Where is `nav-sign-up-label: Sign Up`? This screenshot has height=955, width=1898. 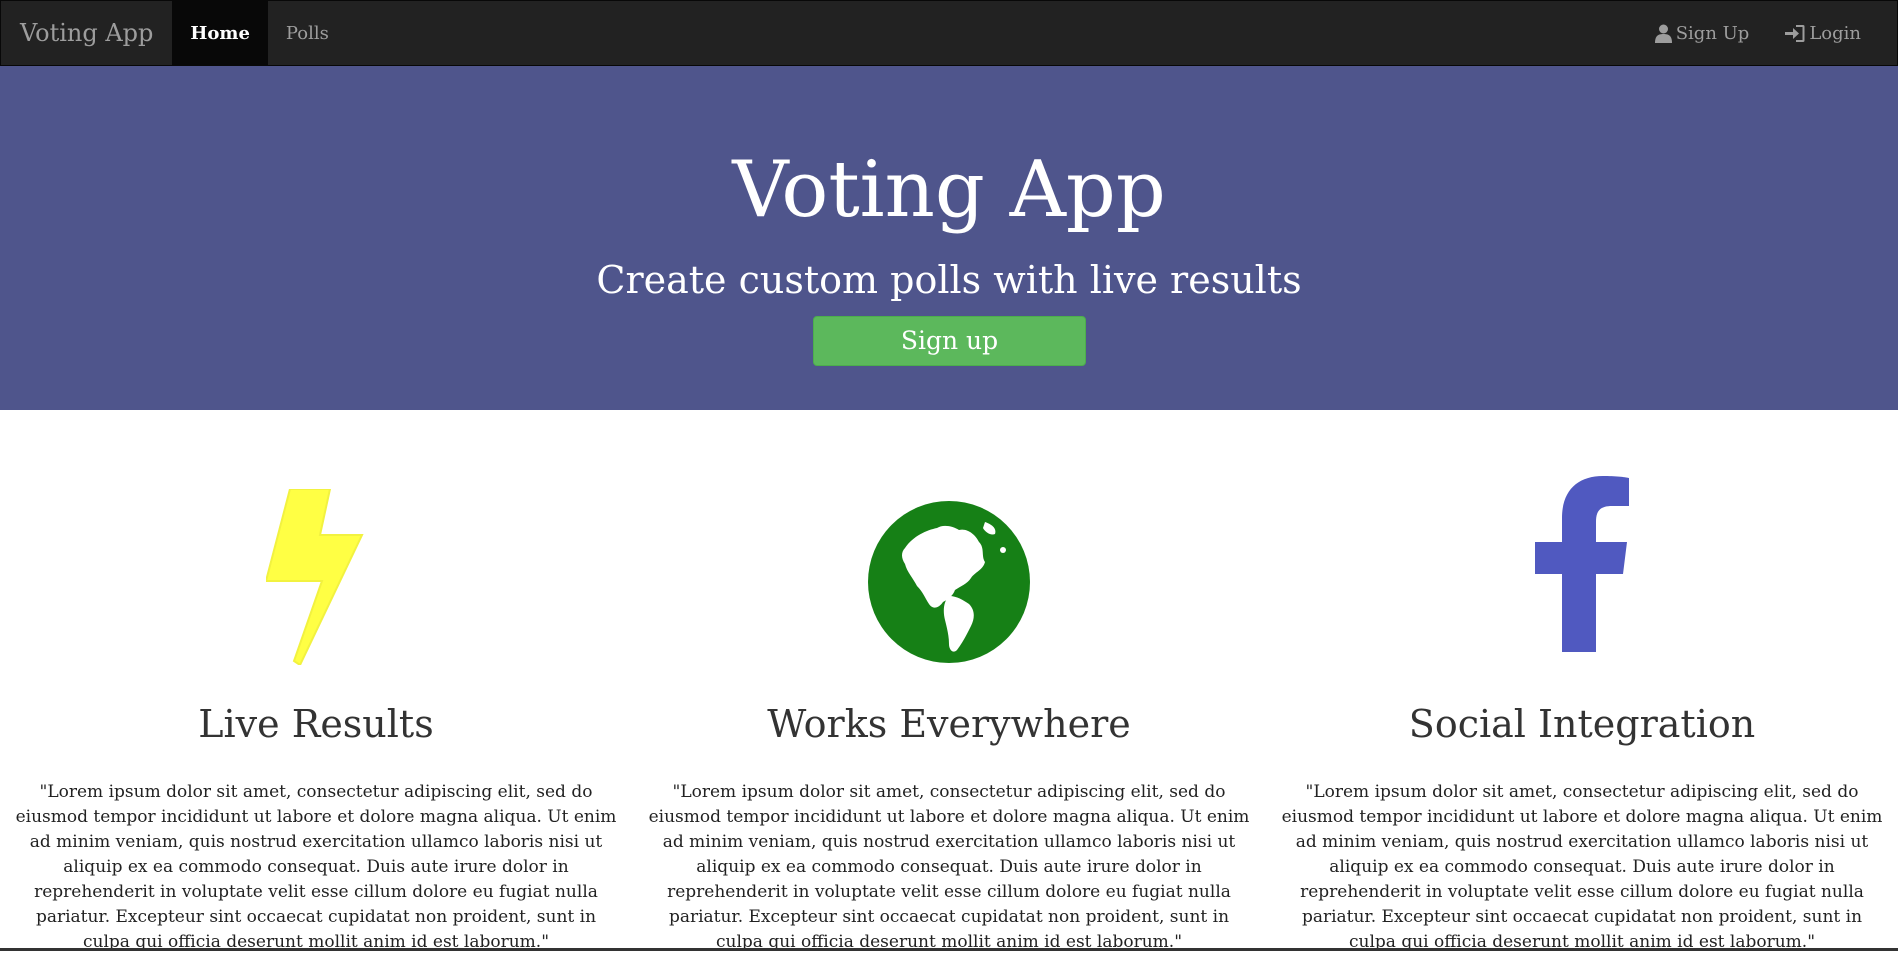
nav-sign-up-label: Sign Up is located at coordinates (1712, 33).